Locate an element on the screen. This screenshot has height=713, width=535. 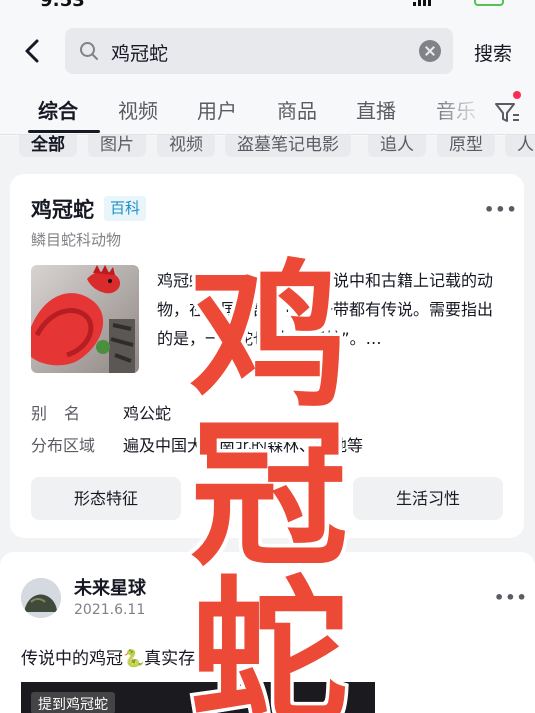
search-header: 鸡冠蛇 搜索 is located at coordinates (267, 49).